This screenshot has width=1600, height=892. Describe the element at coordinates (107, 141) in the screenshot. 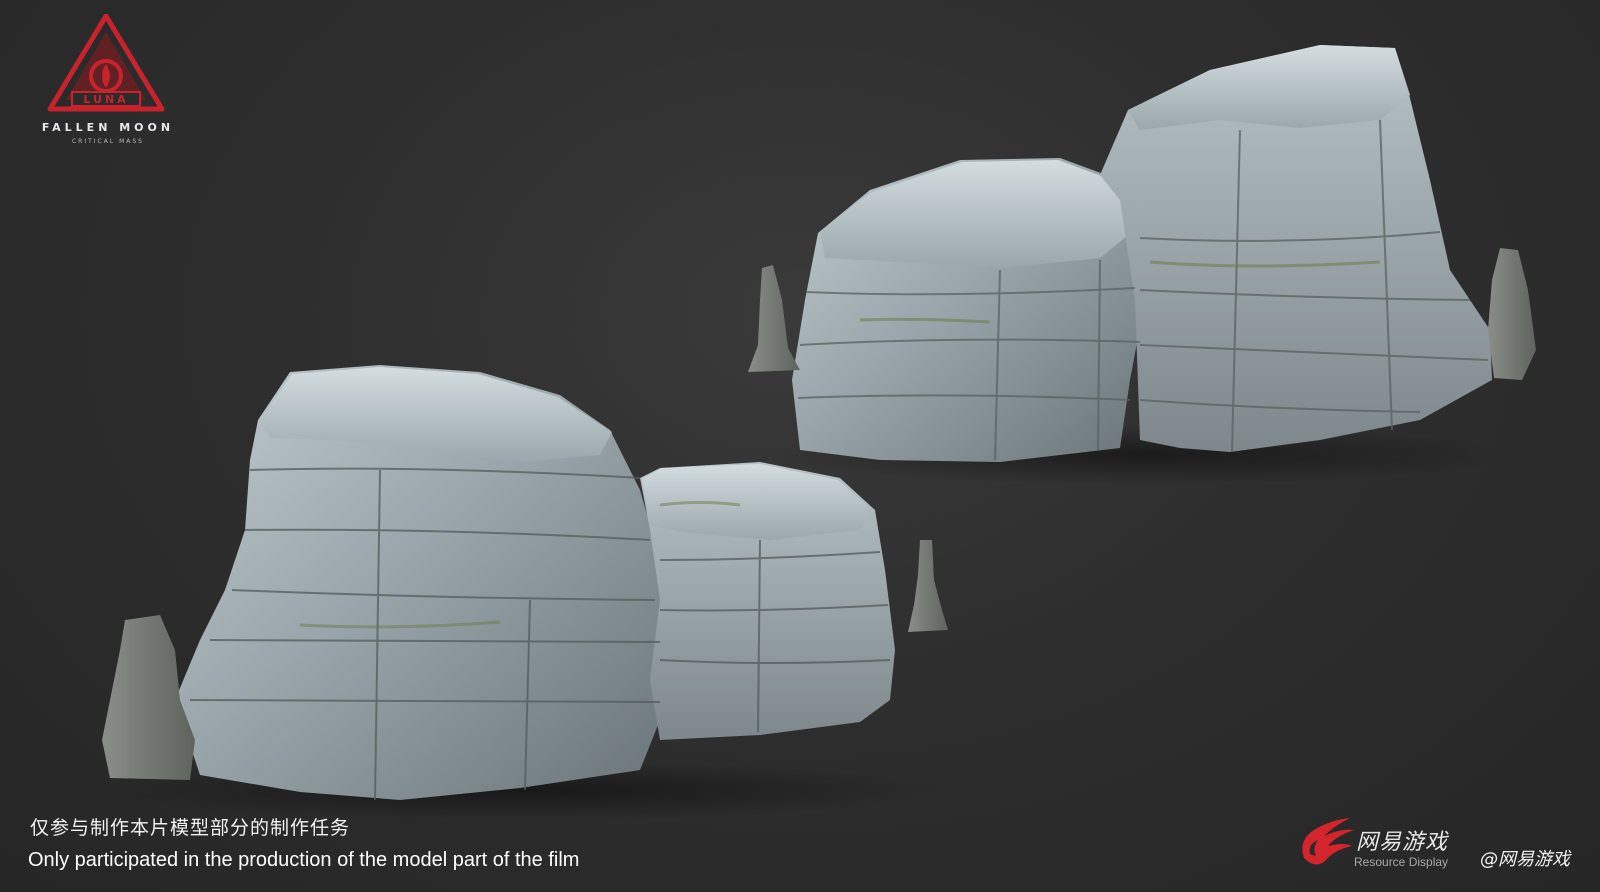

I see `logo-subtitle: CRITICAL MASS` at that location.